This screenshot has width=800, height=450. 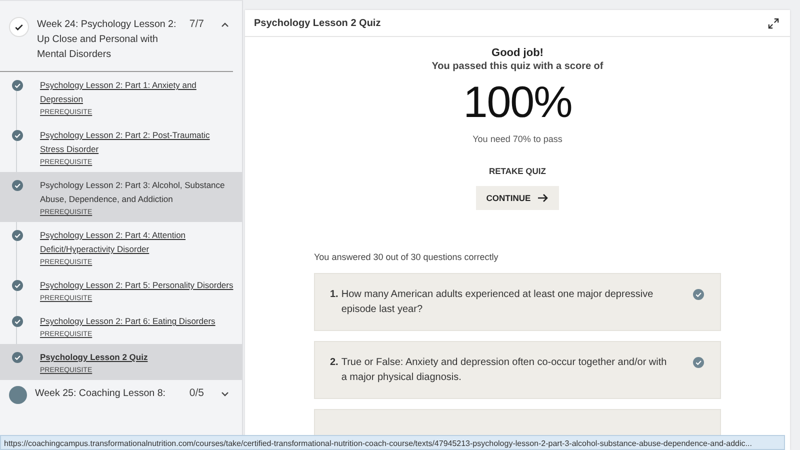 I want to click on chevron-icon, so click(x=225, y=394).